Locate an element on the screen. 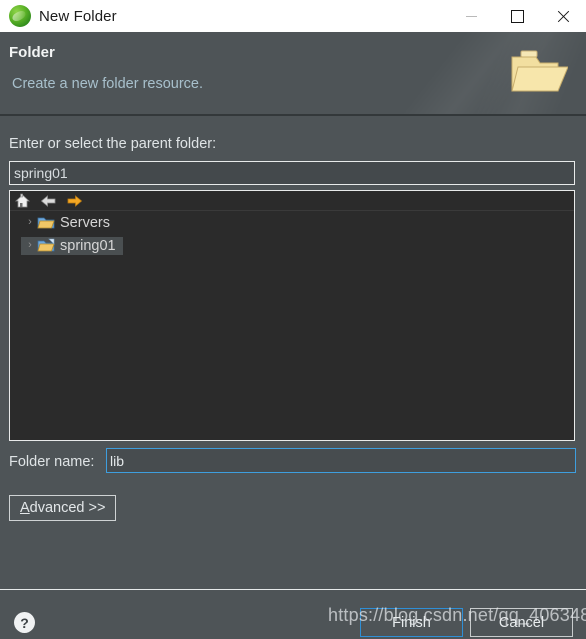 The width and height of the screenshot is (586, 639). advanced-button: Advanced >> is located at coordinates (63, 508).